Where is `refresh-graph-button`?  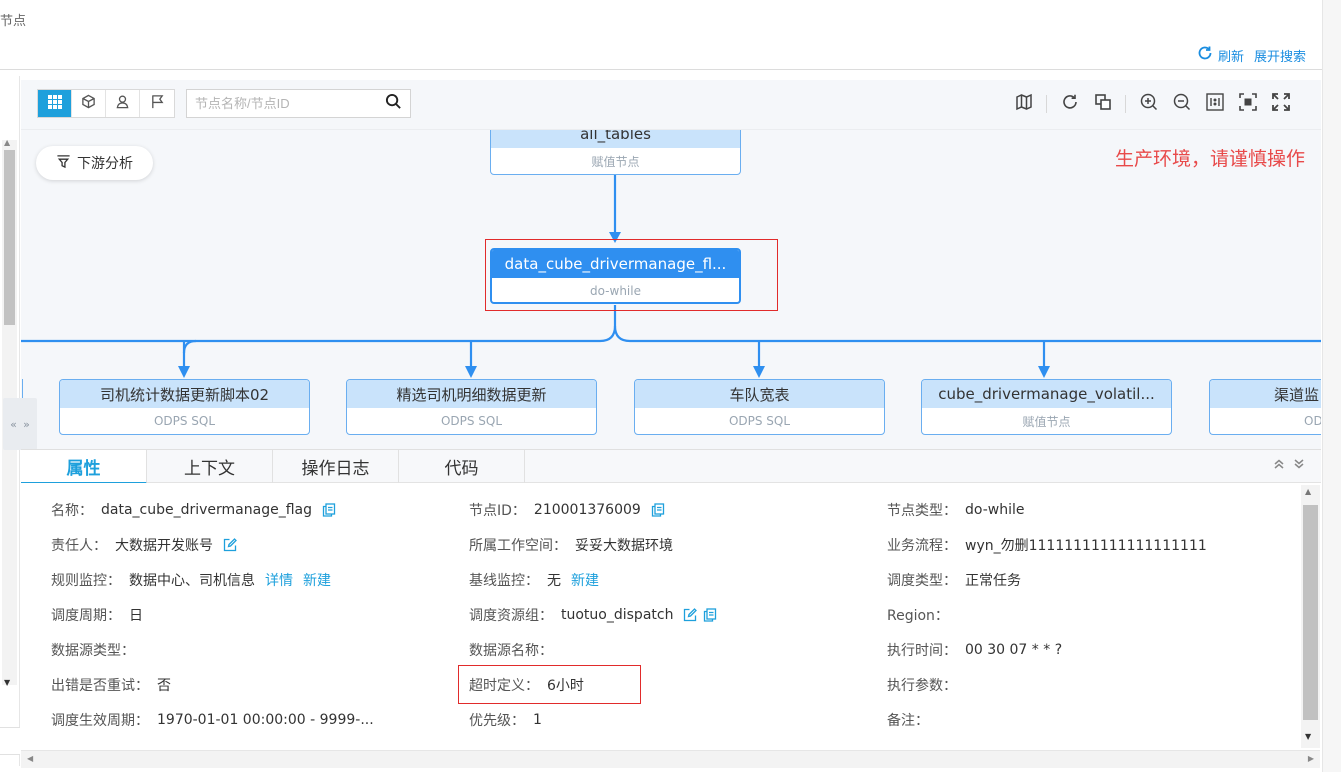 refresh-graph-button is located at coordinates (1069, 104).